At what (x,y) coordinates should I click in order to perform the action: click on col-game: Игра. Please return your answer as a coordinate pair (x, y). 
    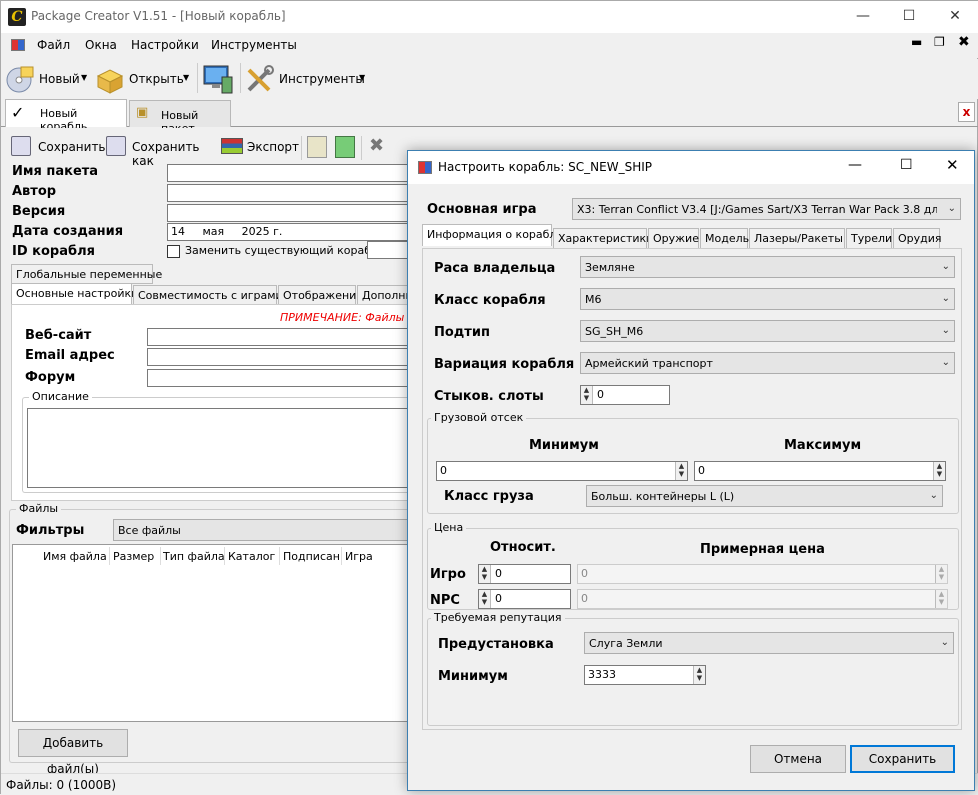
    Looking at the image, I should click on (359, 556).